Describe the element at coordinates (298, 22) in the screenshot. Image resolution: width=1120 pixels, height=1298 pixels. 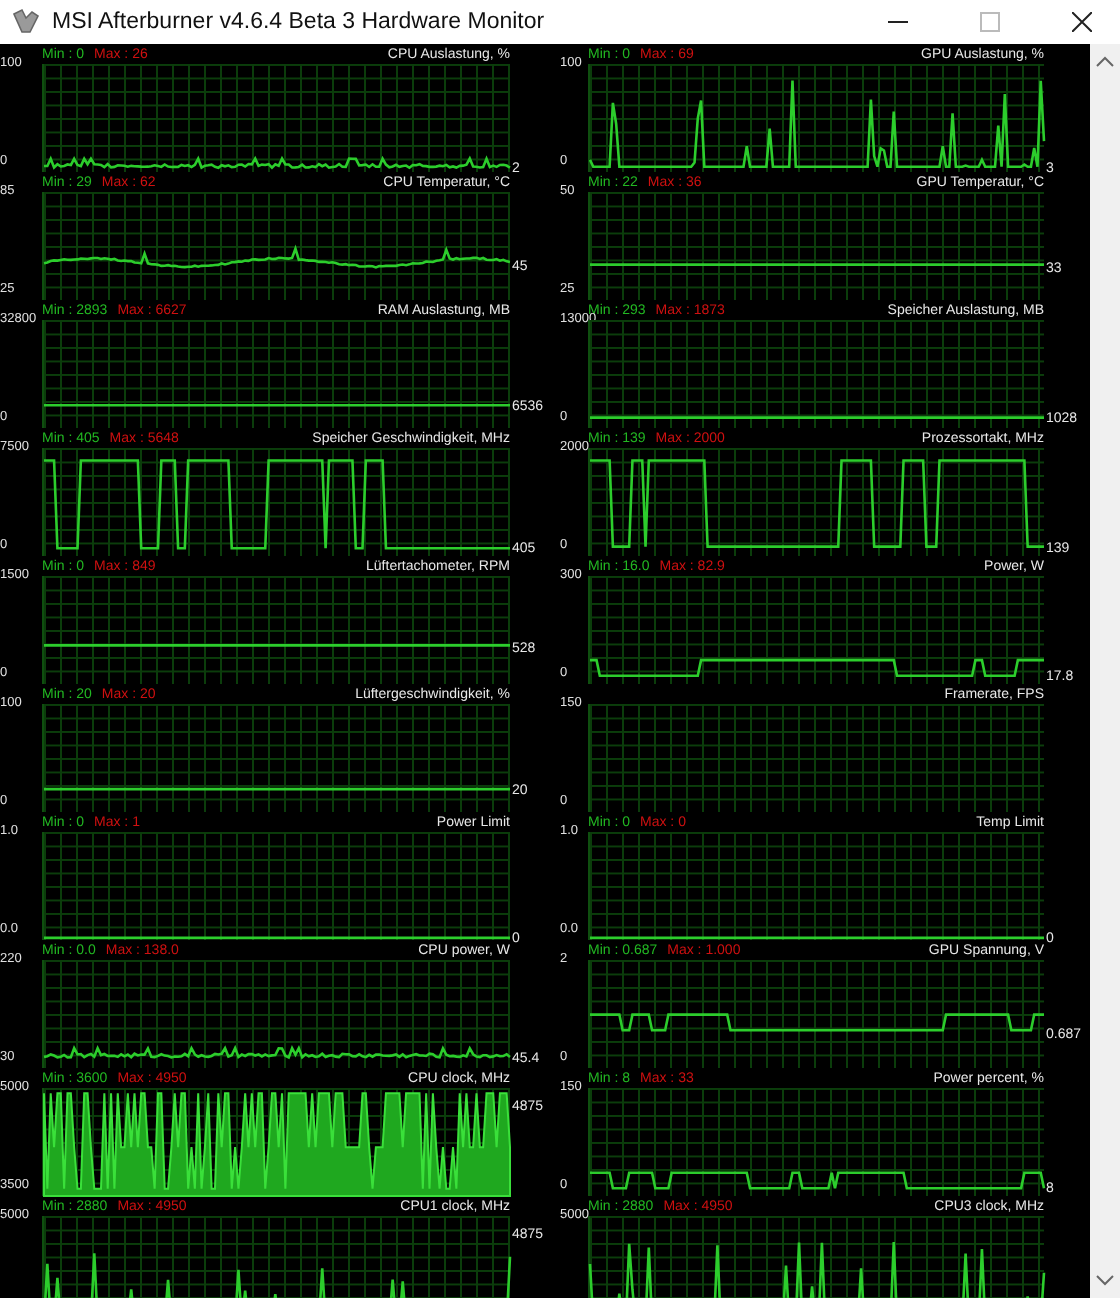
I see `window-title: MSI Afterburner v4.6.4 Beta 3 Hardware Monitor` at that location.